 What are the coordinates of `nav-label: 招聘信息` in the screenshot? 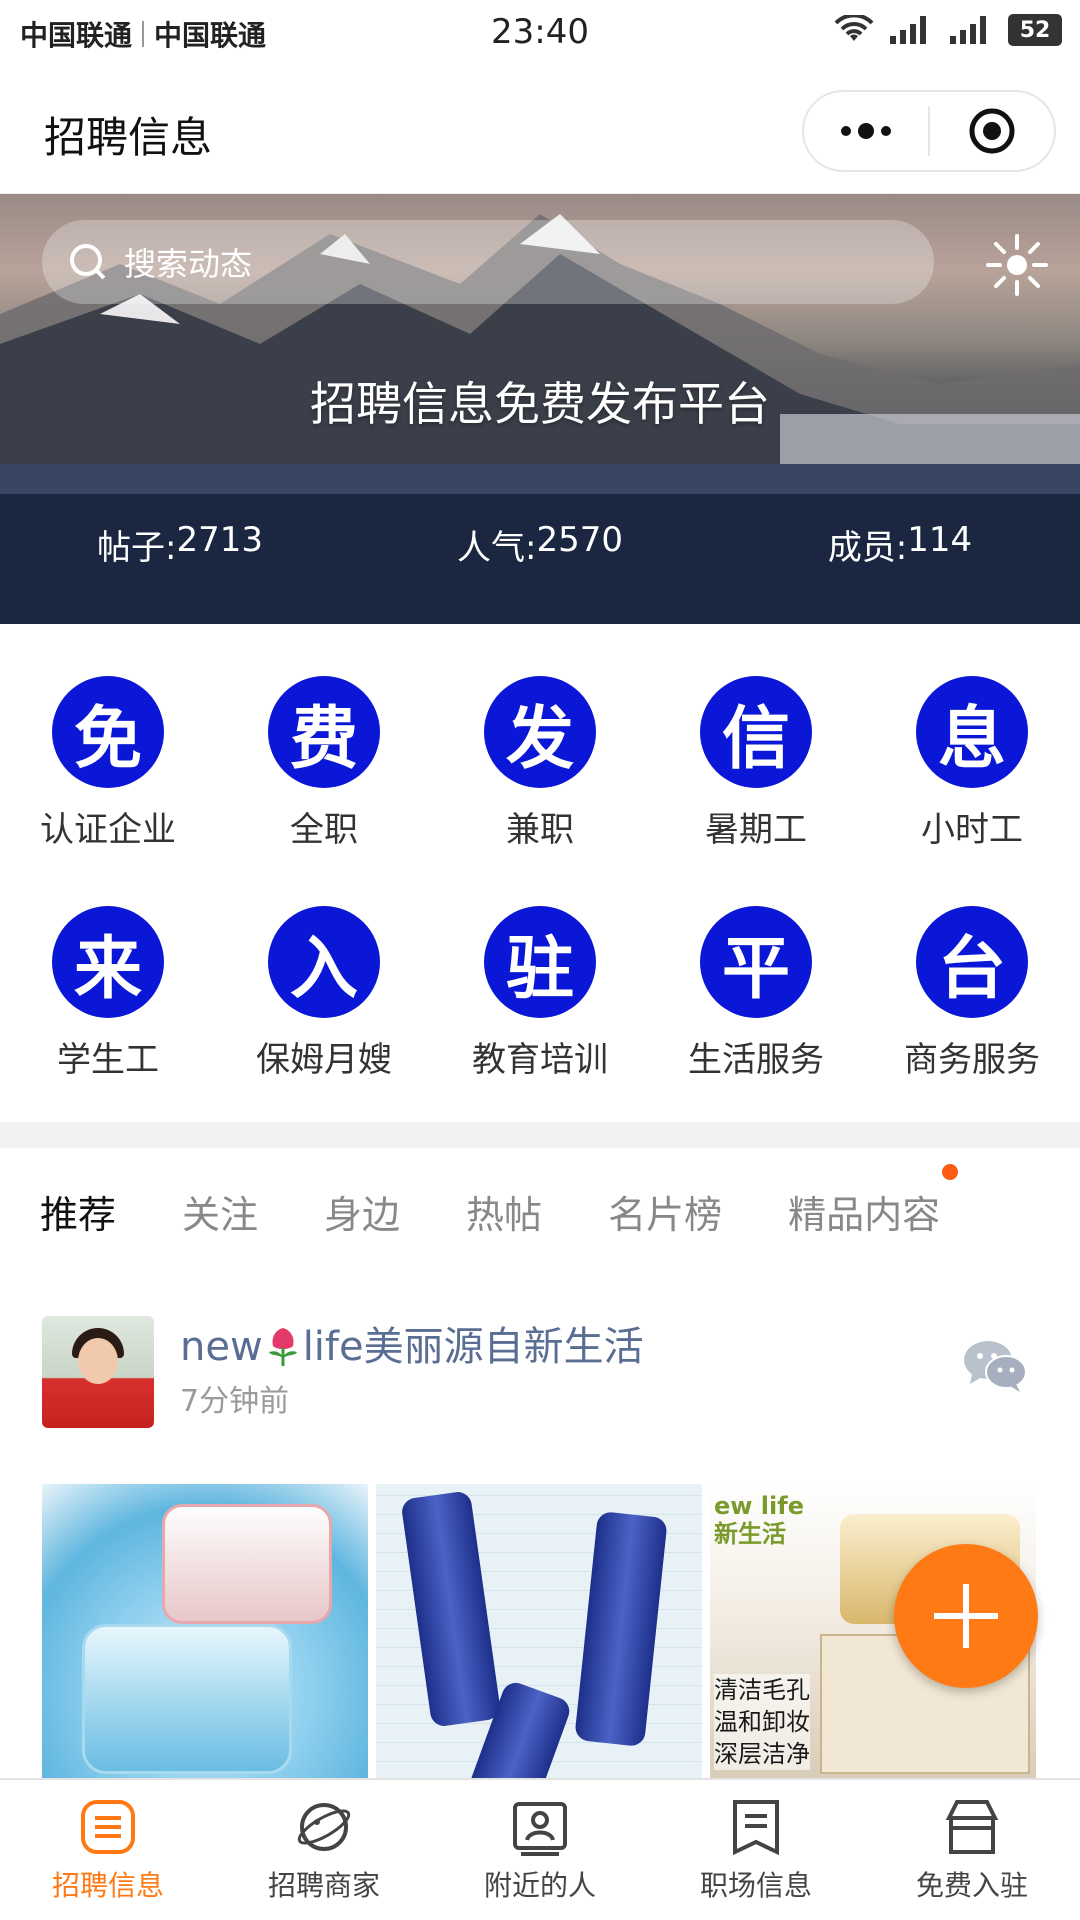 It's located at (107, 1885).